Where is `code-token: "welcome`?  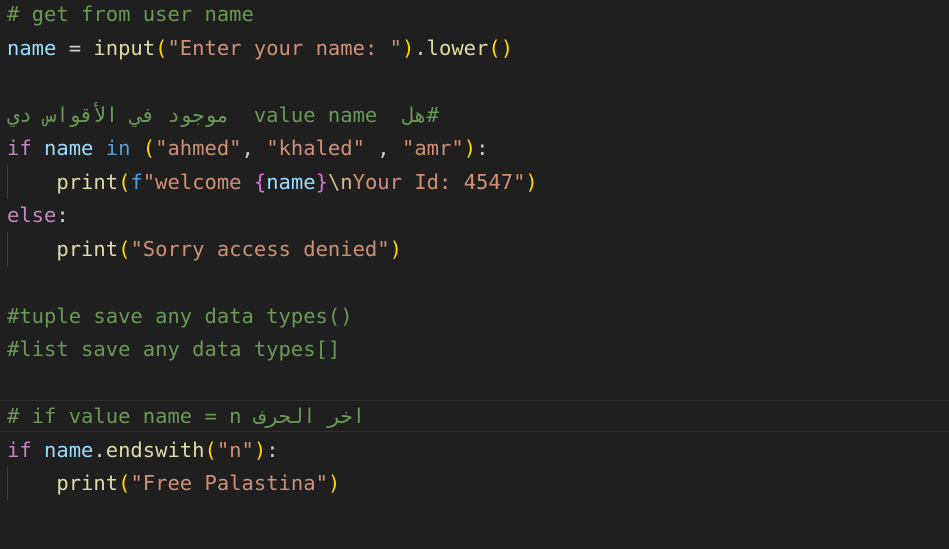 code-token: "welcome is located at coordinates (198, 181).